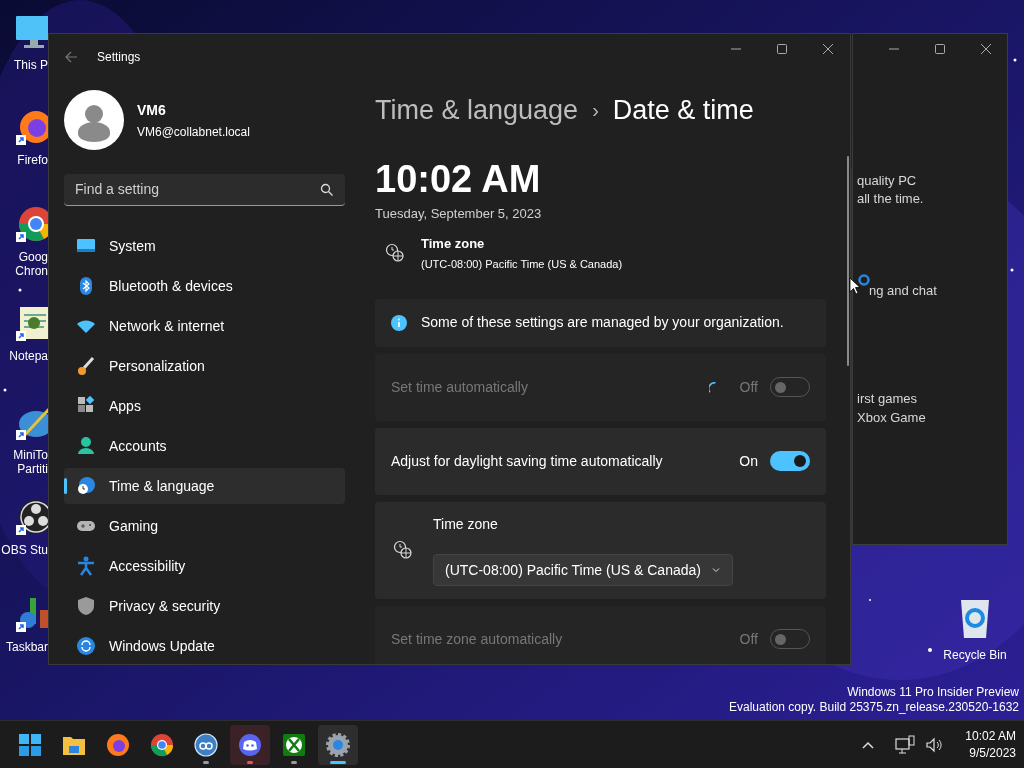 This screenshot has height=768, width=1024. I want to click on back-arrow-icon, so click(71, 57).